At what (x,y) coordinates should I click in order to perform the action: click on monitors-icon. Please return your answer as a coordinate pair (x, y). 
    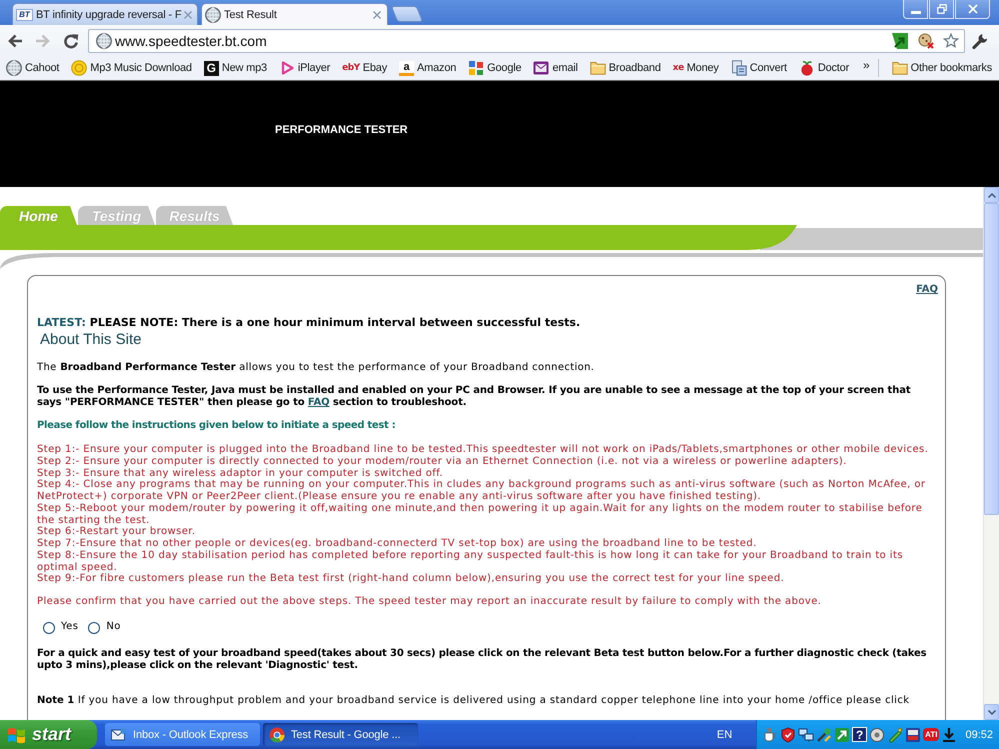
    Looking at the image, I should click on (806, 734).